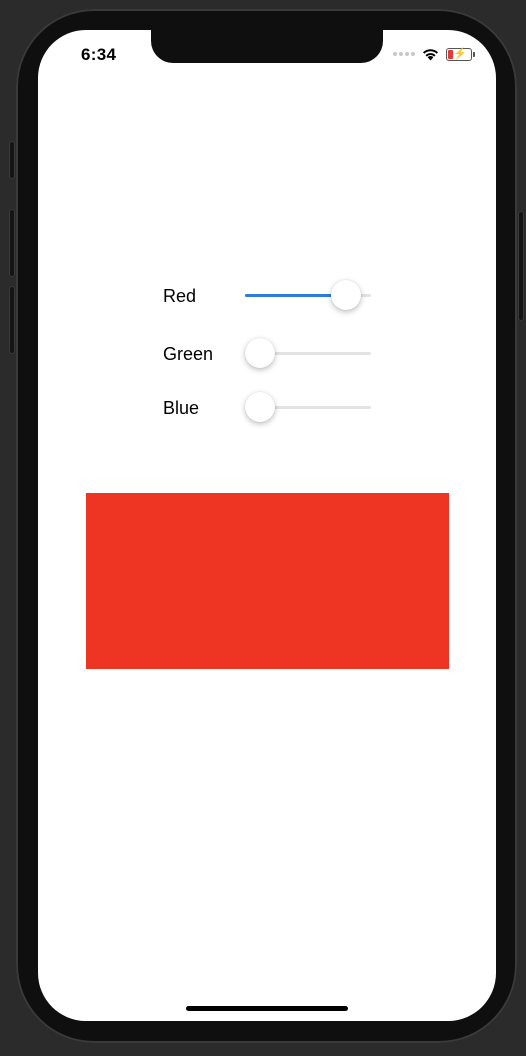 Image resolution: width=526 pixels, height=1056 pixels. I want to click on slider-thumb-blue, so click(260, 407).